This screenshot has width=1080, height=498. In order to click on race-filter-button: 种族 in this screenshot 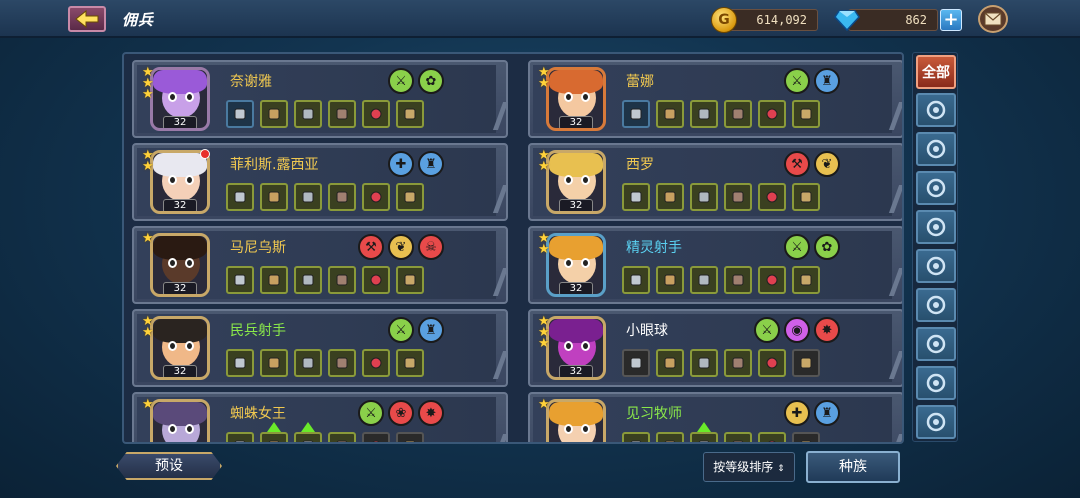, I will do `click(853, 467)`.